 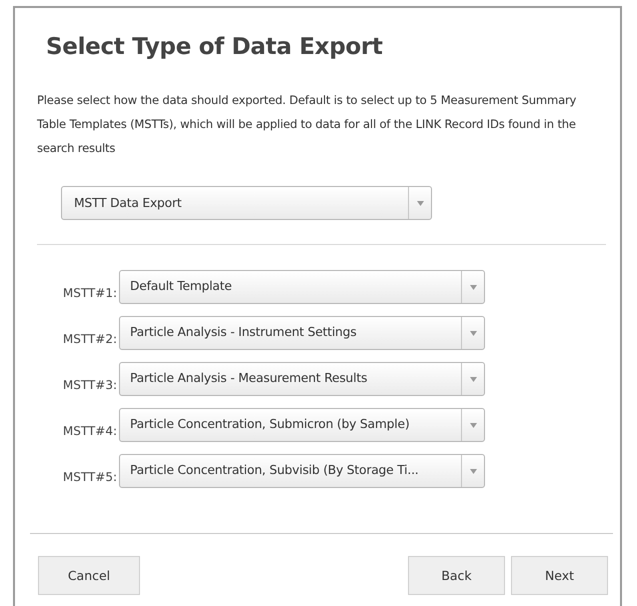 I want to click on dropdown: Particle Concentration, Submicron (by Sample), so click(x=302, y=425).